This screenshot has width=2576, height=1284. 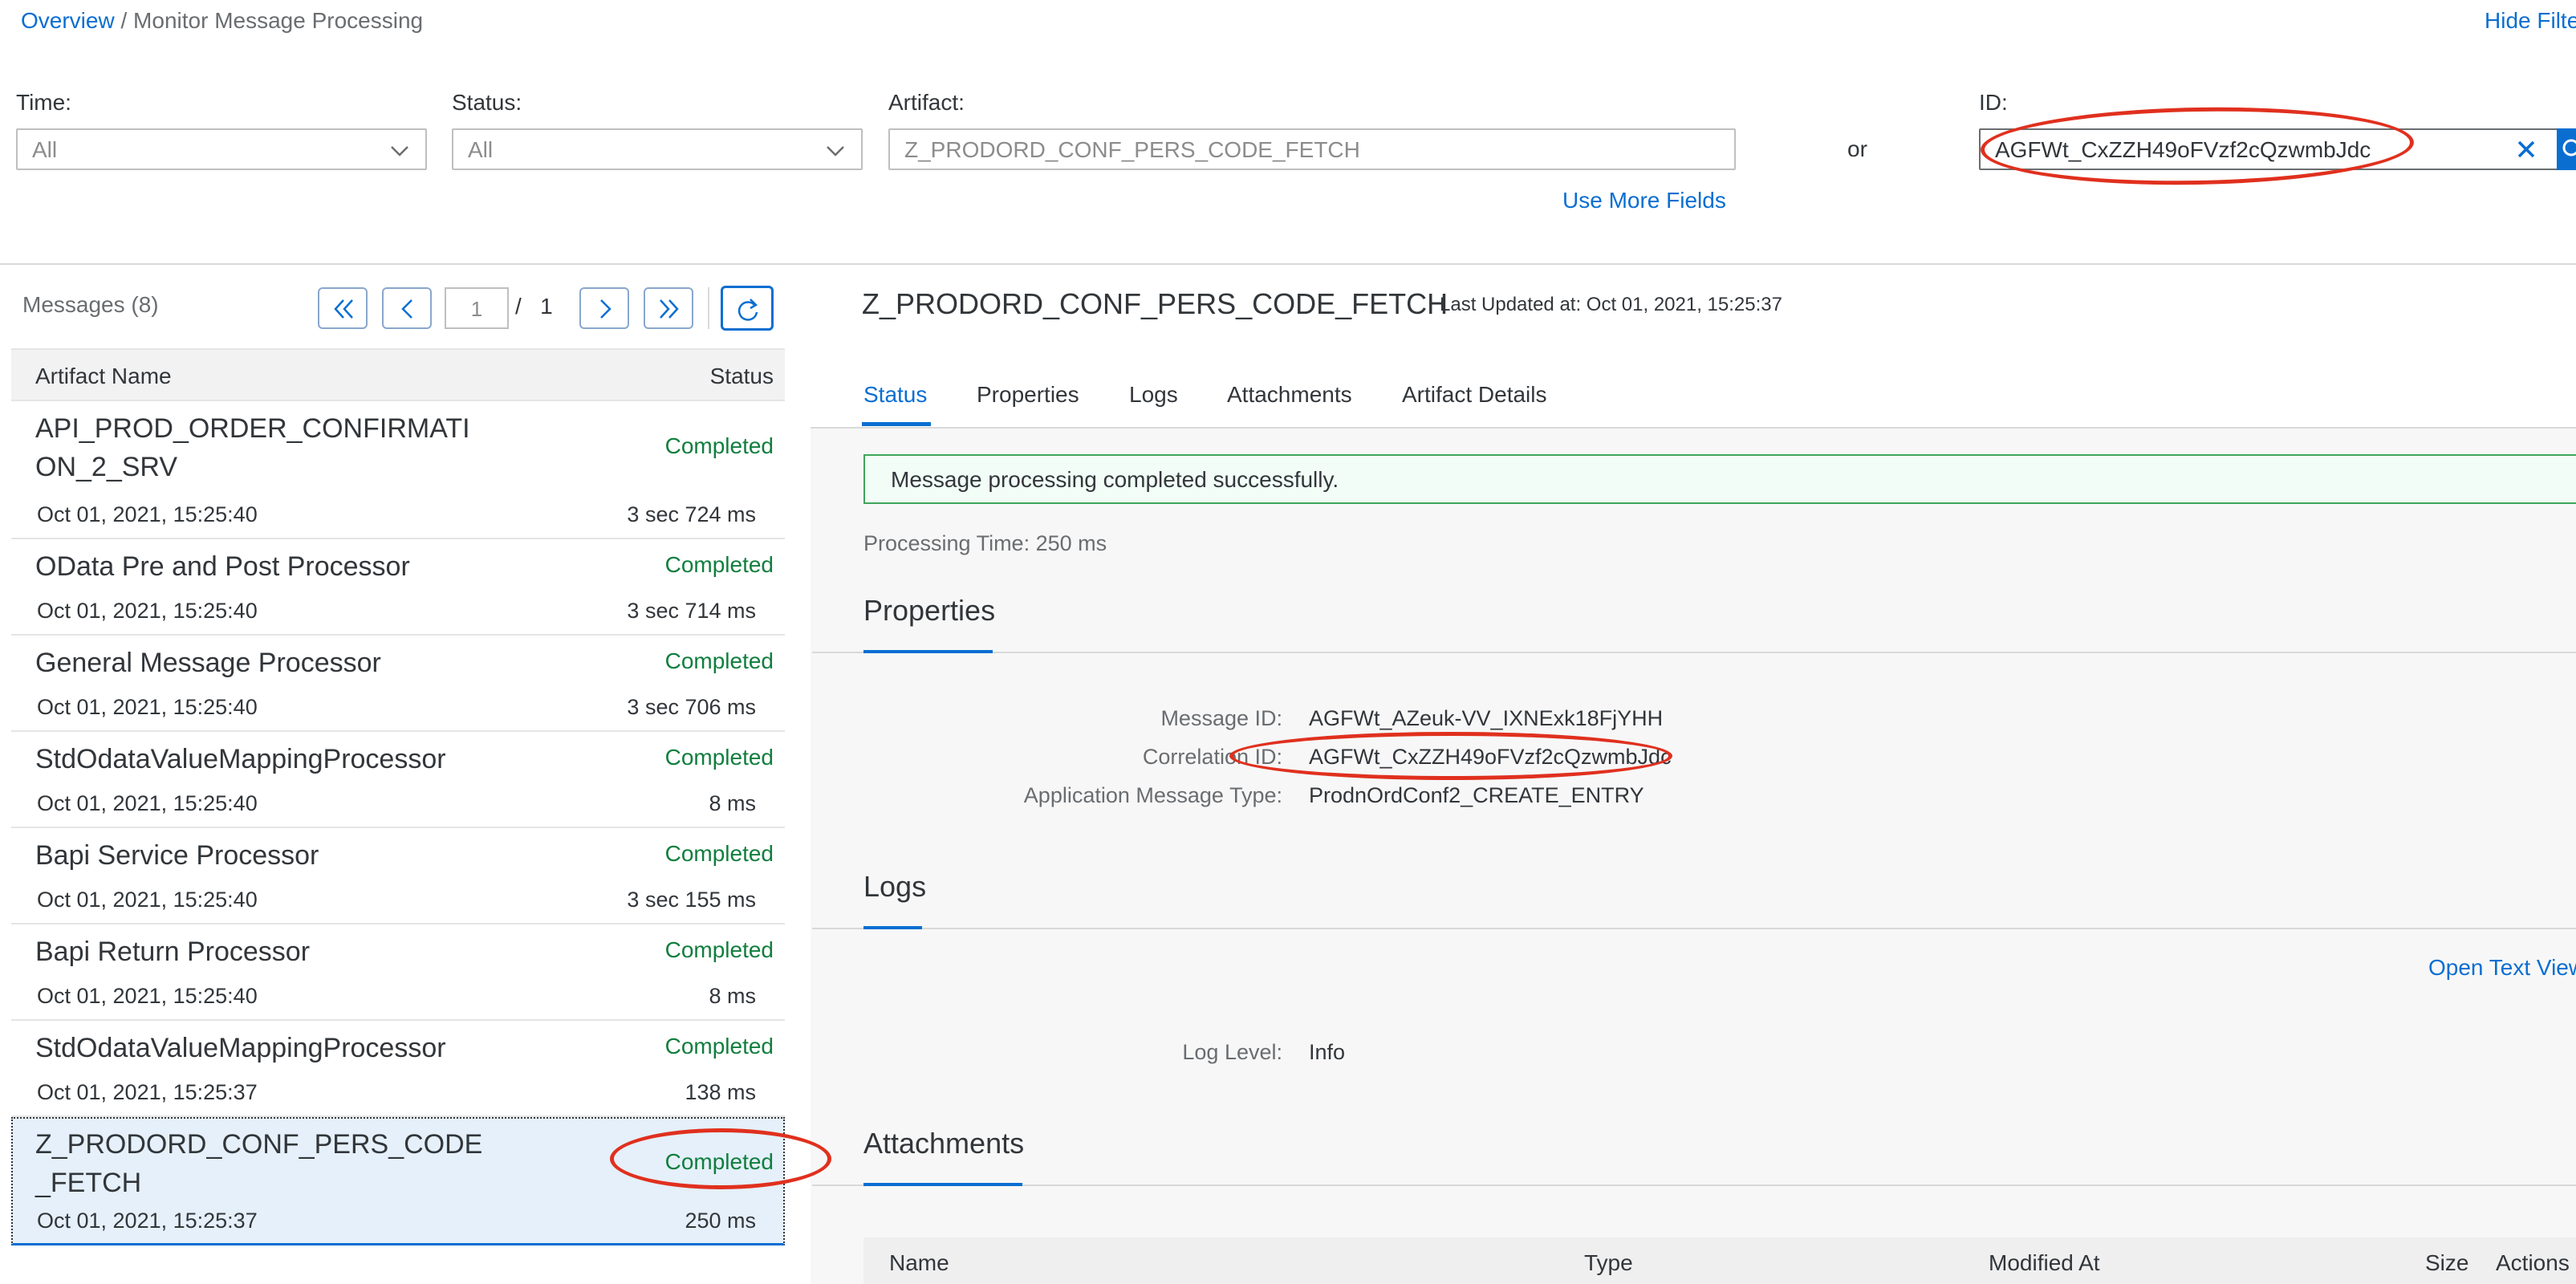 What do you see at coordinates (2502, 968) in the screenshot?
I see `open-text-view-link: Open Text View` at bounding box center [2502, 968].